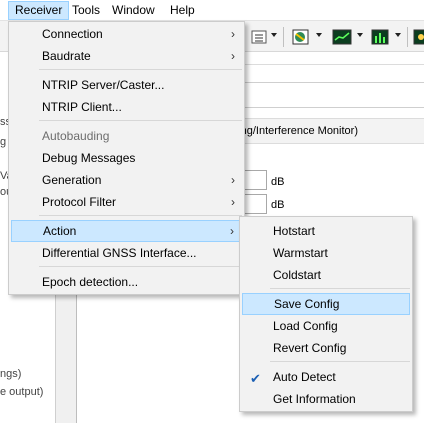 This screenshot has height=423, width=424. Describe the element at coordinates (304, 377) in the screenshot. I see `menu-item-label: Auto Detect` at that location.